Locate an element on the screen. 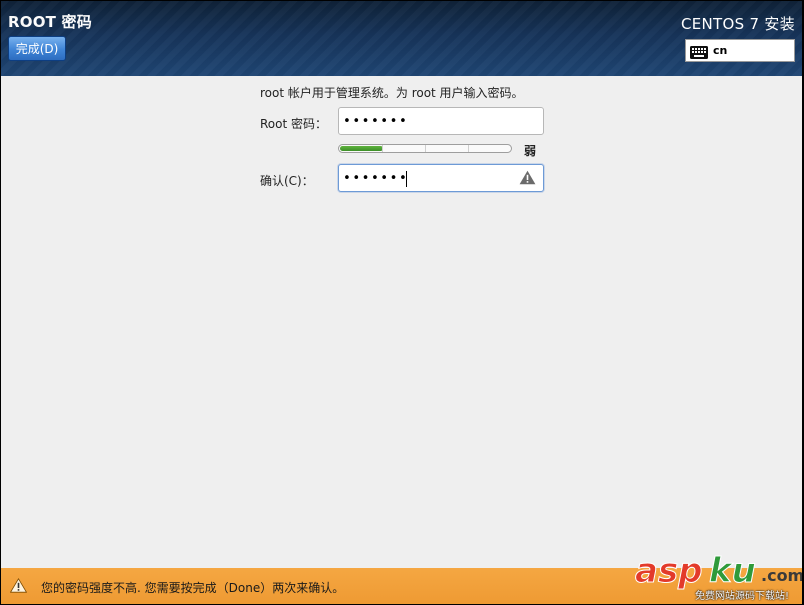 This screenshot has width=804, height=605. watermark-brand-c: .com is located at coordinates (781, 575).